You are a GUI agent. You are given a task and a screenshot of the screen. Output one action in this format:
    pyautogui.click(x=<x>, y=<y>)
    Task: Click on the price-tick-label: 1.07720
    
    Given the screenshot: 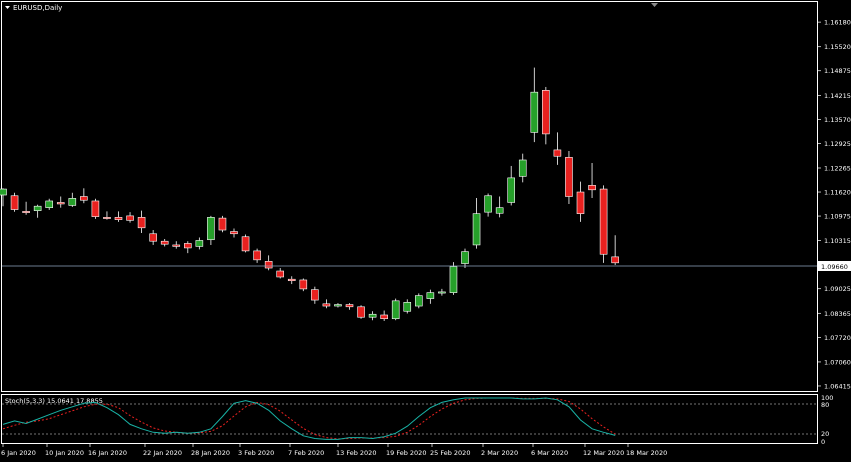 What is the action you would take?
    pyautogui.click(x=837, y=338)
    